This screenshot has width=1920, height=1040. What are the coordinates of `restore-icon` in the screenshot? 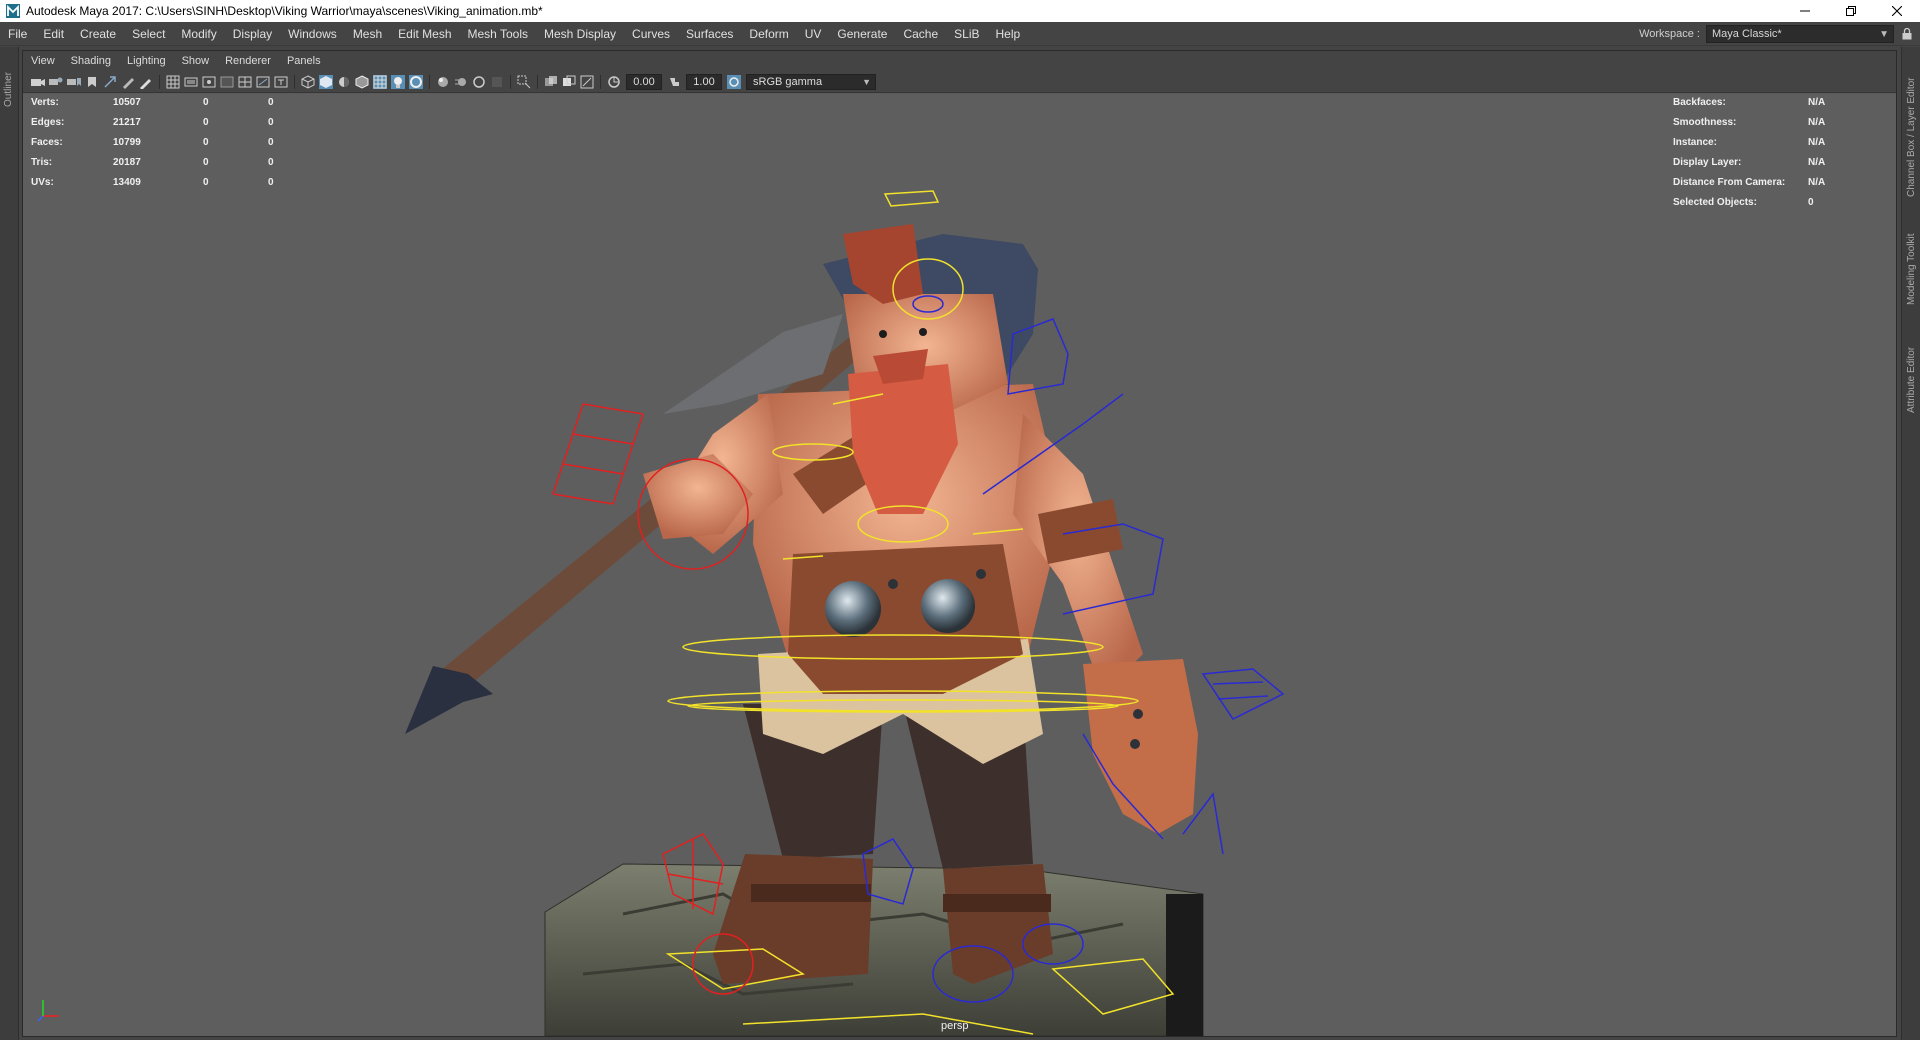 It's located at (1851, 11).